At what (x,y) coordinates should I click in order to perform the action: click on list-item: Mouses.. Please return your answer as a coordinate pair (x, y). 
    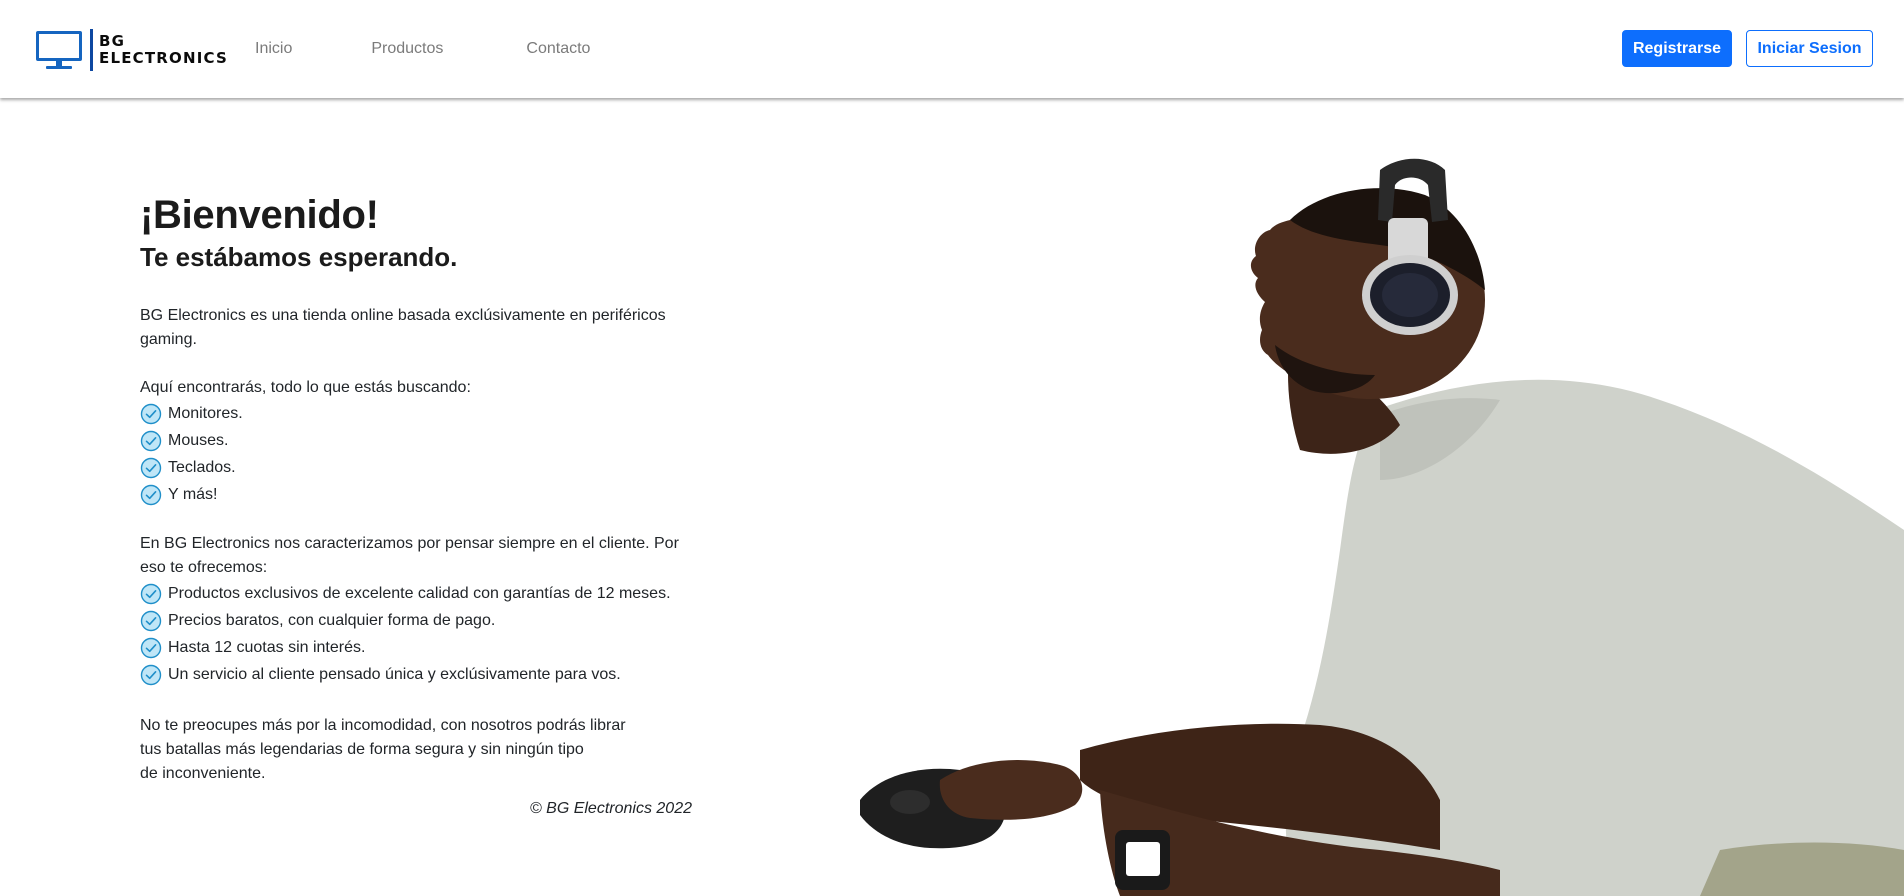
    Looking at the image, I should click on (416, 440).